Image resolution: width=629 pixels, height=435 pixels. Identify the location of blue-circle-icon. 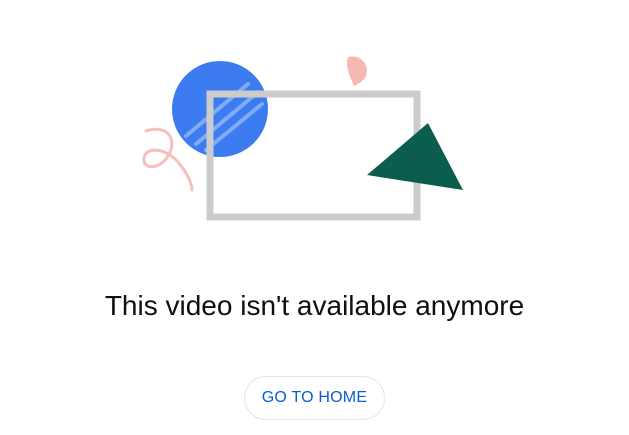
(220, 109).